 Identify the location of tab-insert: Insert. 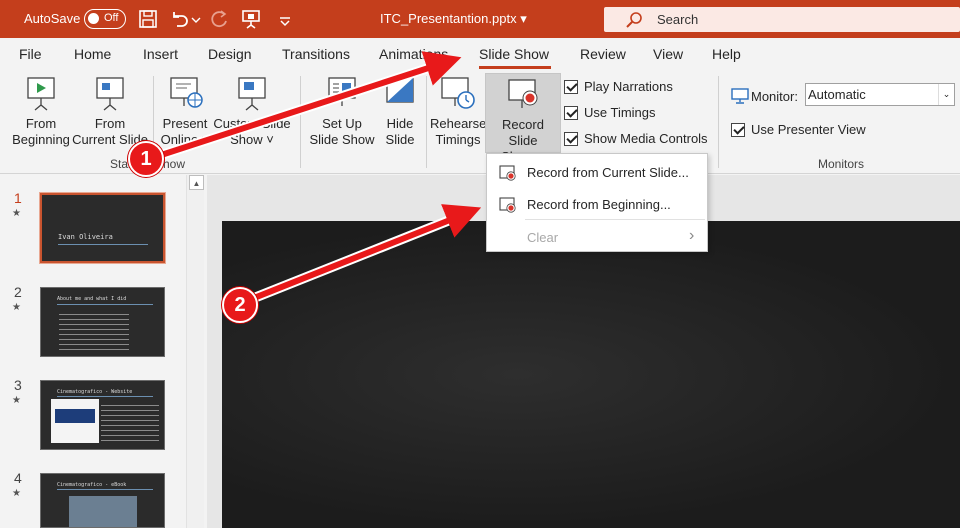
(160, 54).